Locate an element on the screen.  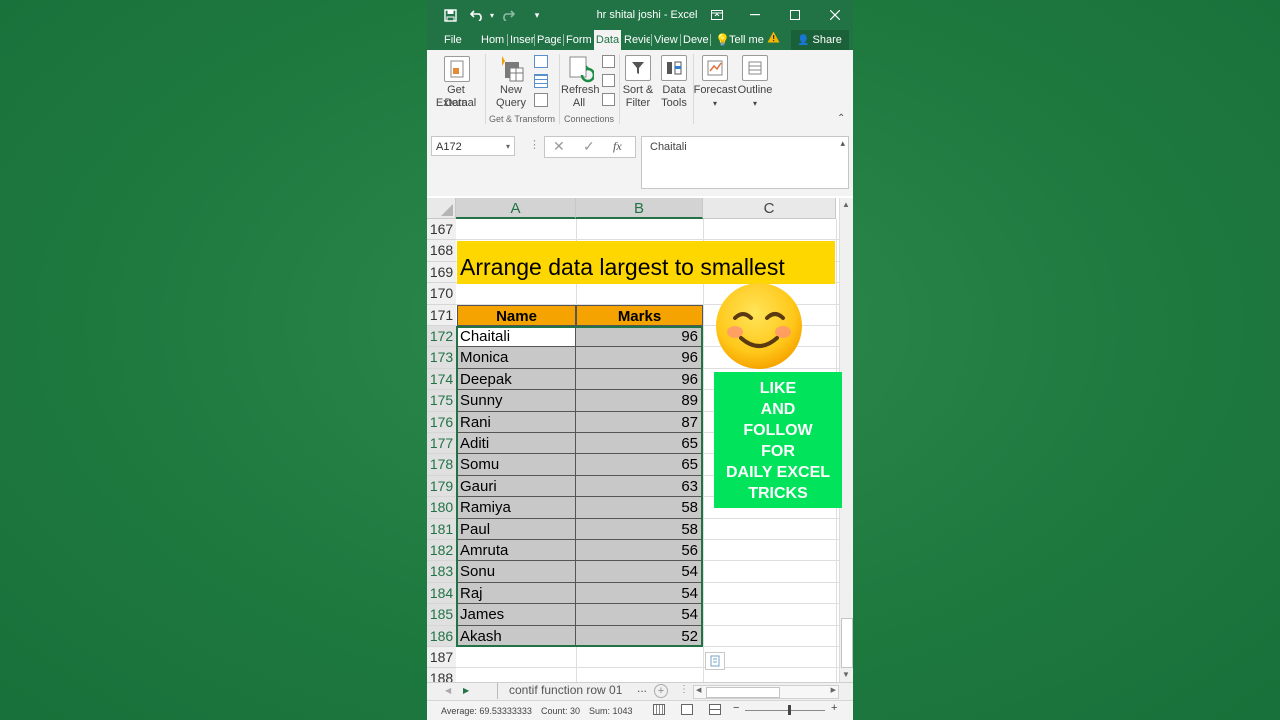
horizontal-scrollbar: ◀ ▶ is located at coordinates (766, 692).